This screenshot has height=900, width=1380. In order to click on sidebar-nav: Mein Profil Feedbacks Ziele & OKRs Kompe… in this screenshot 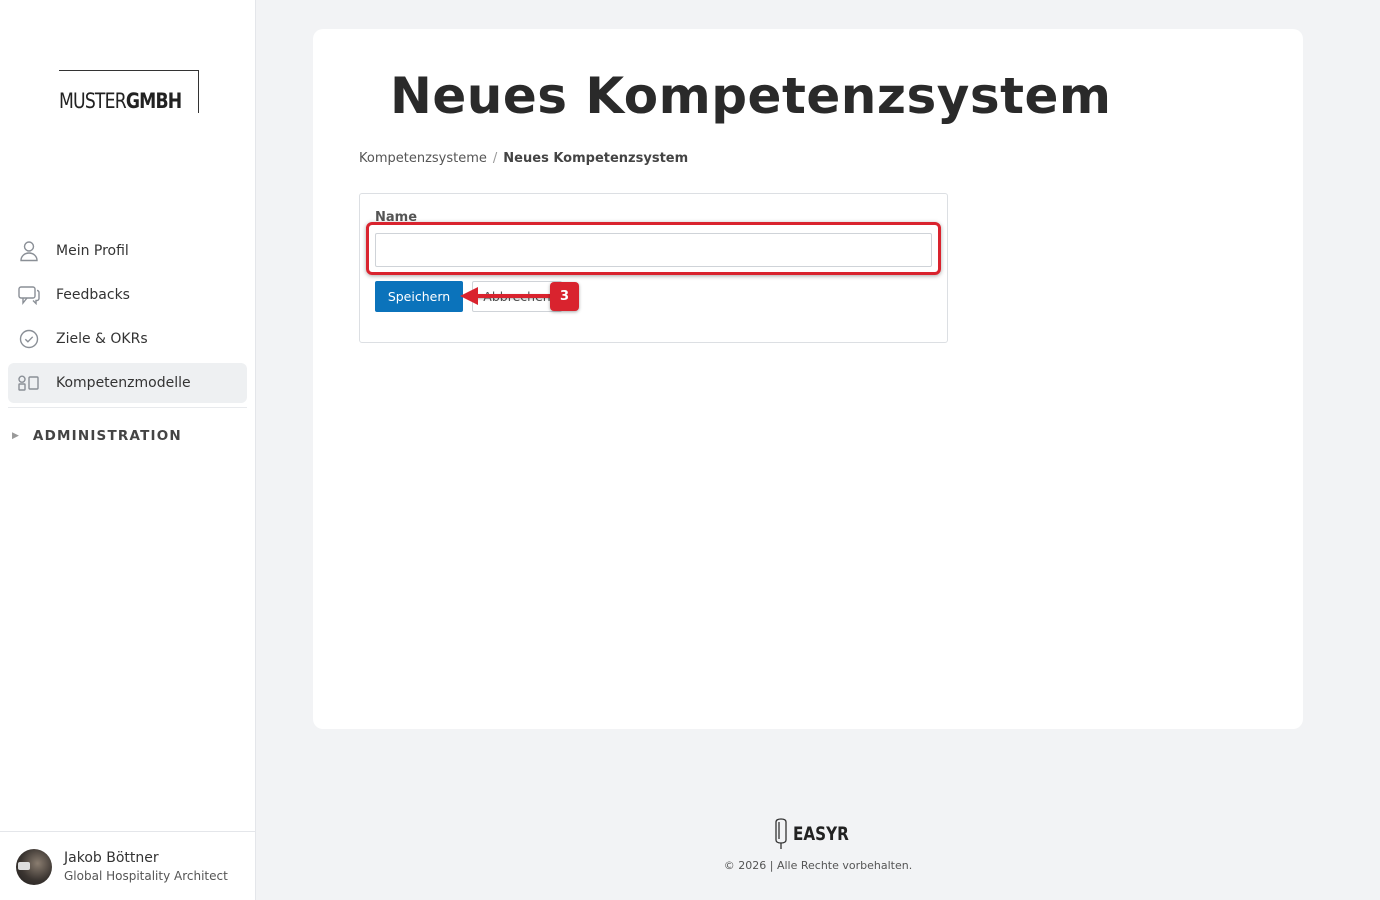, I will do `click(127, 319)`.